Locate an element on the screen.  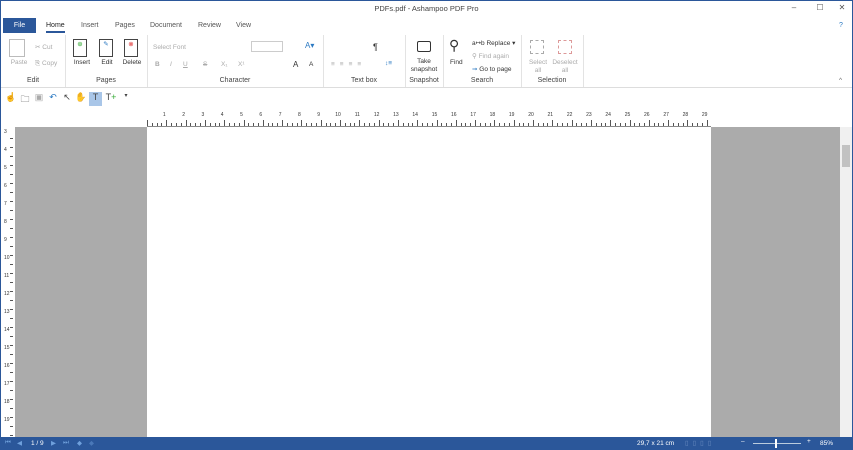
superscript-button: X¹ is located at coordinates (241, 64).